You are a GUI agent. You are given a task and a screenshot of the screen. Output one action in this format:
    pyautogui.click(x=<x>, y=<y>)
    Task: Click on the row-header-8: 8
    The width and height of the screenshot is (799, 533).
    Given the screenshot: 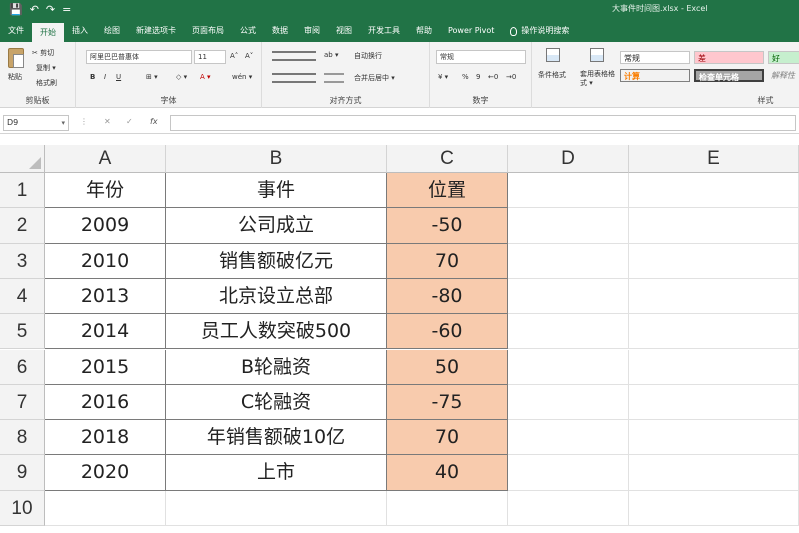 What is the action you would take?
    pyautogui.click(x=22, y=438)
    